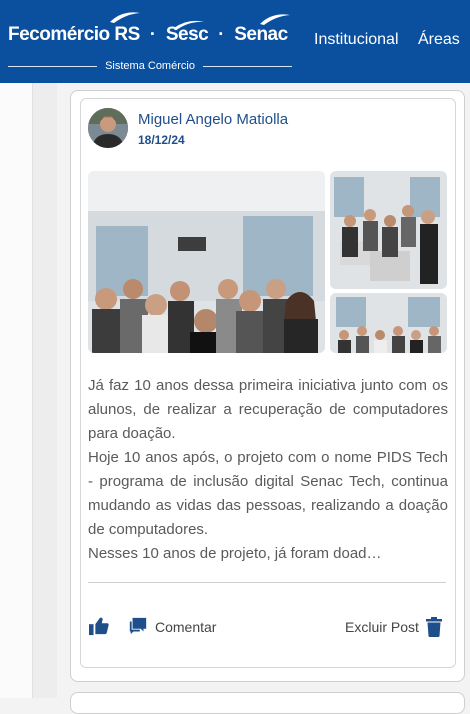 This screenshot has height=714, width=470. What do you see at coordinates (148, 35) in the screenshot?
I see `brand-logo: Fecomércio RS · Sesc · Senac` at bounding box center [148, 35].